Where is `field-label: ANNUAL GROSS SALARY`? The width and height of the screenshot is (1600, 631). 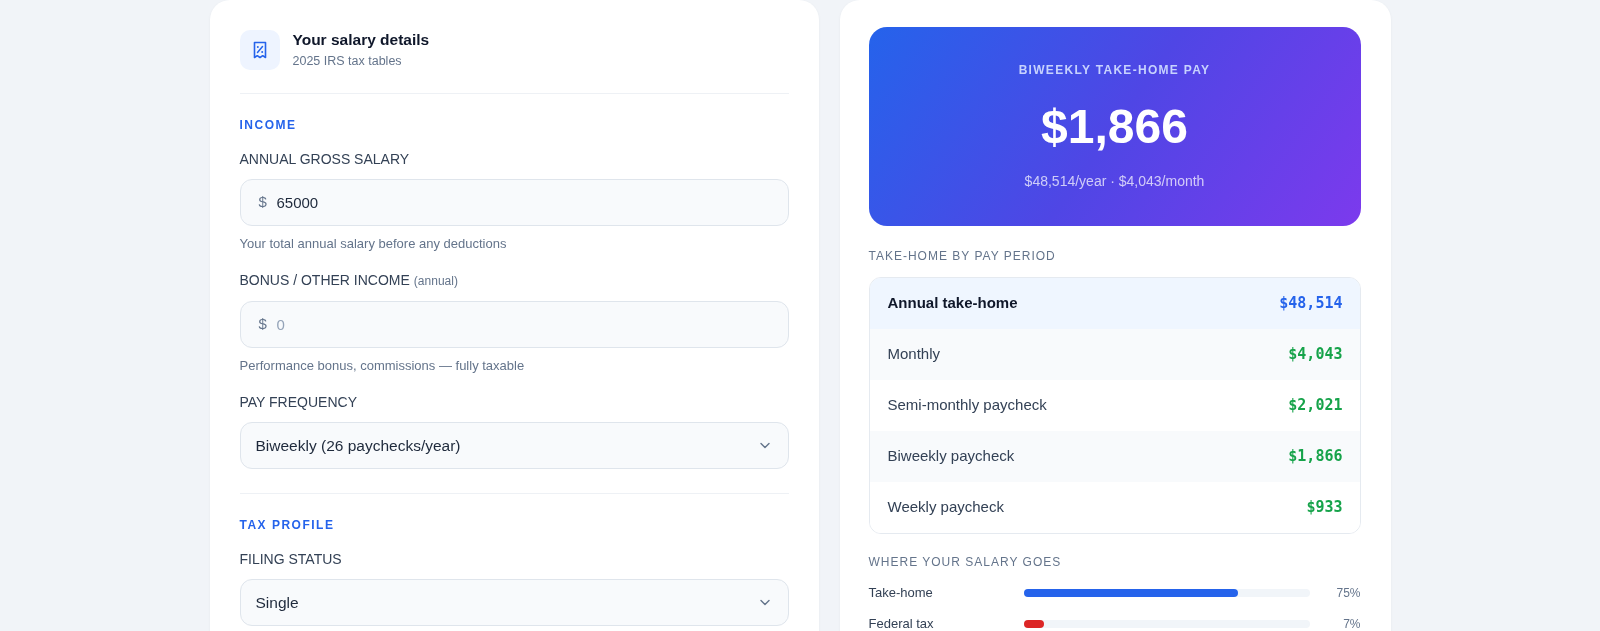
field-label: ANNUAL GROSS SALARY is located at coordinates (324, 159).